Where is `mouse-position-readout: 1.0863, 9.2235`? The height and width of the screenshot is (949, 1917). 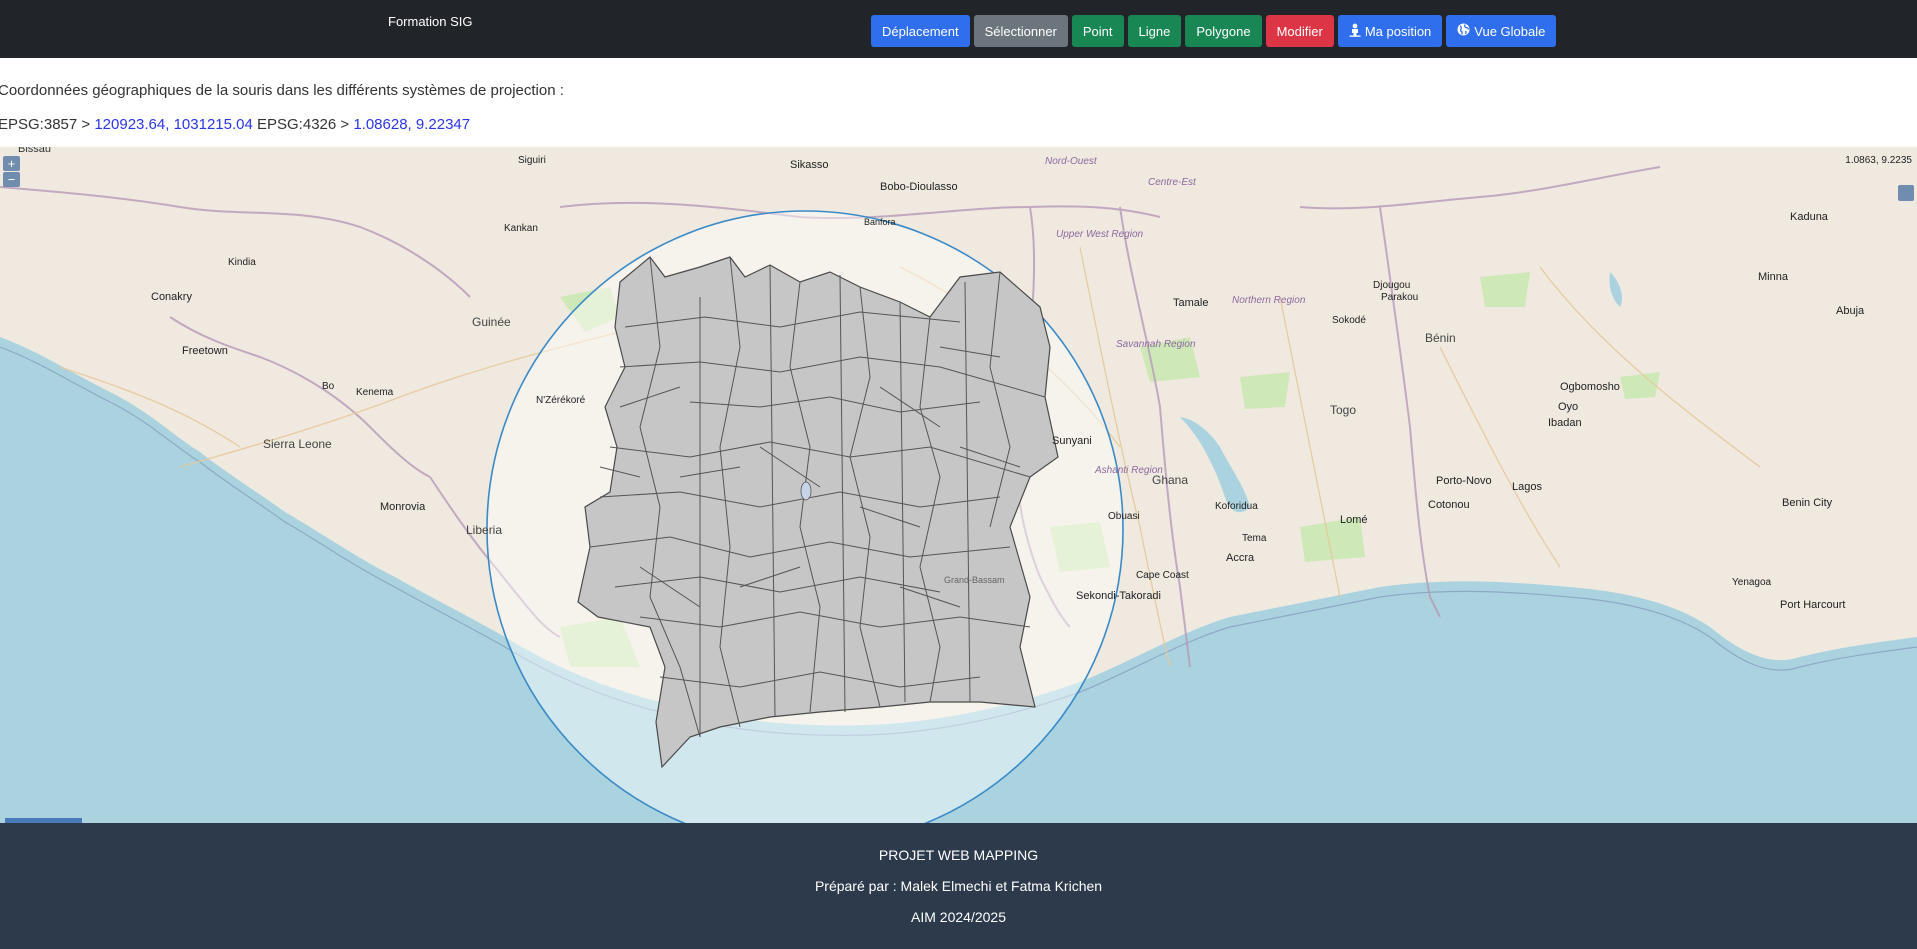
mouse-position-readout: 1.0863, 9.2235 is located at coordinates (1878, 160).